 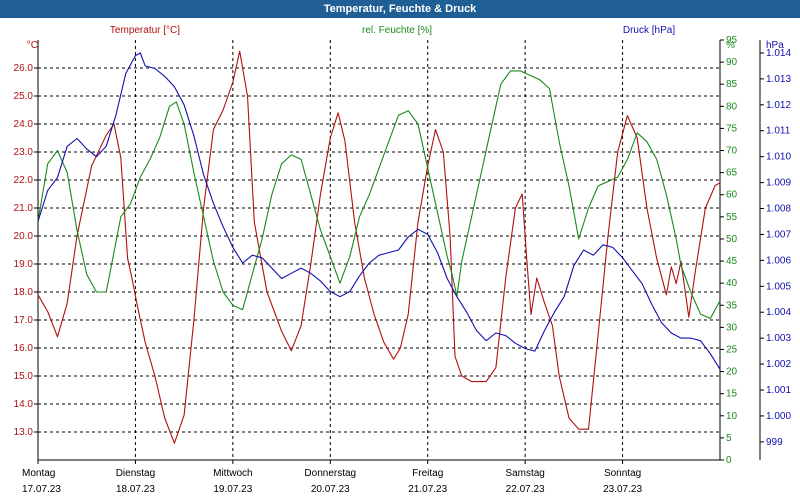 What do you see at coordinates (778, 390) in the screenshot?
I see `pressure-tick-label: 1.001` at bounding box center [778, 390].